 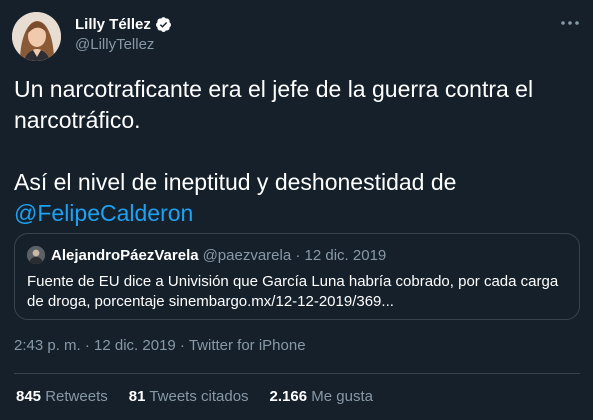 I want to click on author-handle: @LillyTellez, so click(x=114, y=44).